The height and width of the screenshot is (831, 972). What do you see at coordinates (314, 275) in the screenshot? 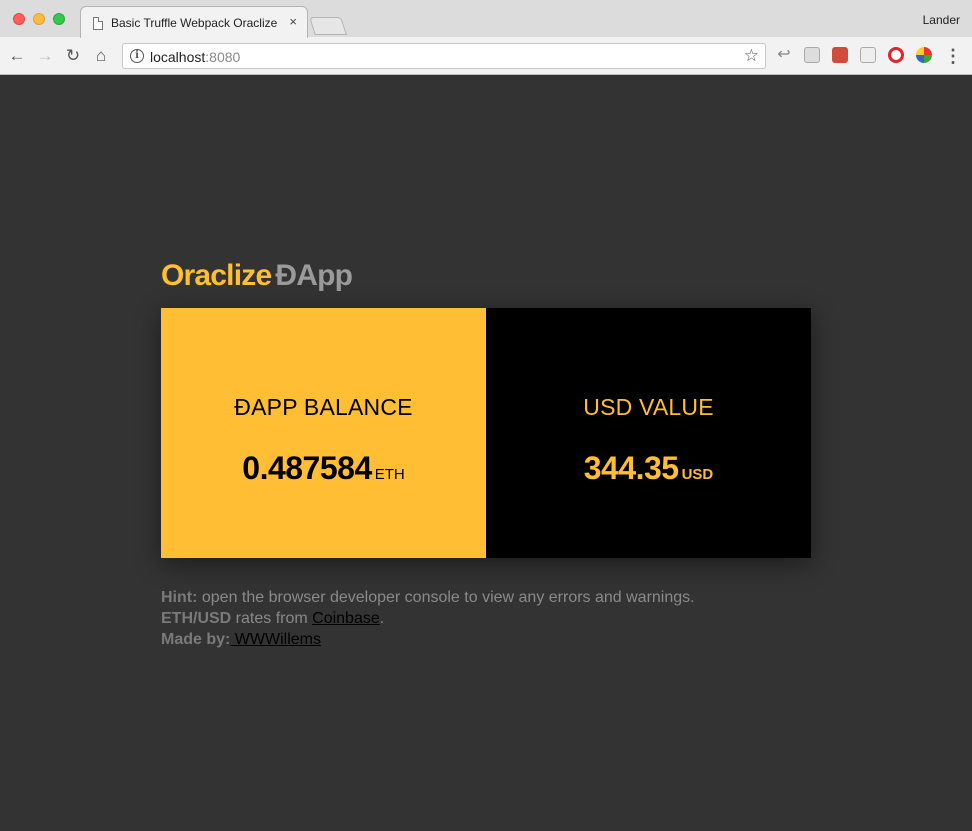
I see `title-secondary: ĐApp` at bounding box center [314, 275].